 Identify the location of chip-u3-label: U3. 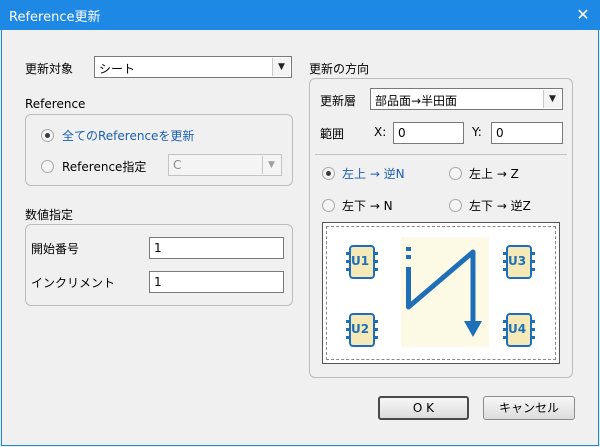
(517, 261).